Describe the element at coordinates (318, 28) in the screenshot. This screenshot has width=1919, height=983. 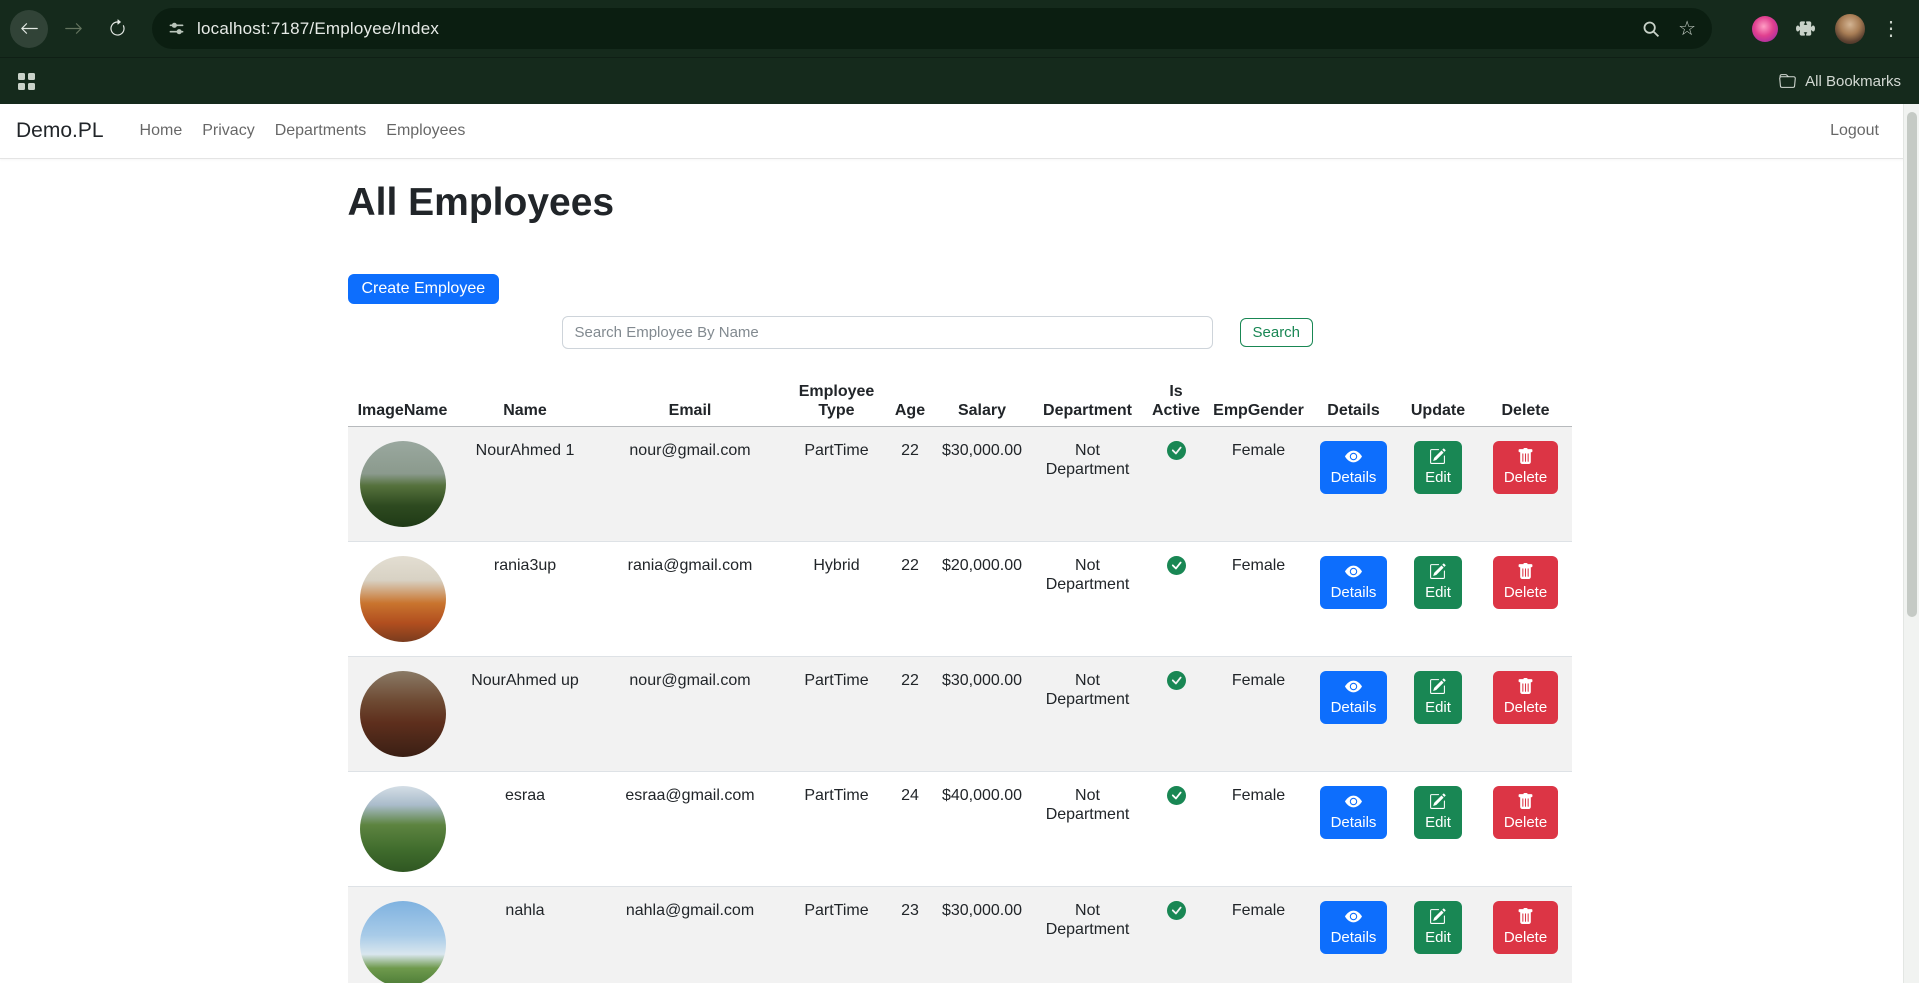
I see `url-text: localhost:7187/Employee/Index` at that location.